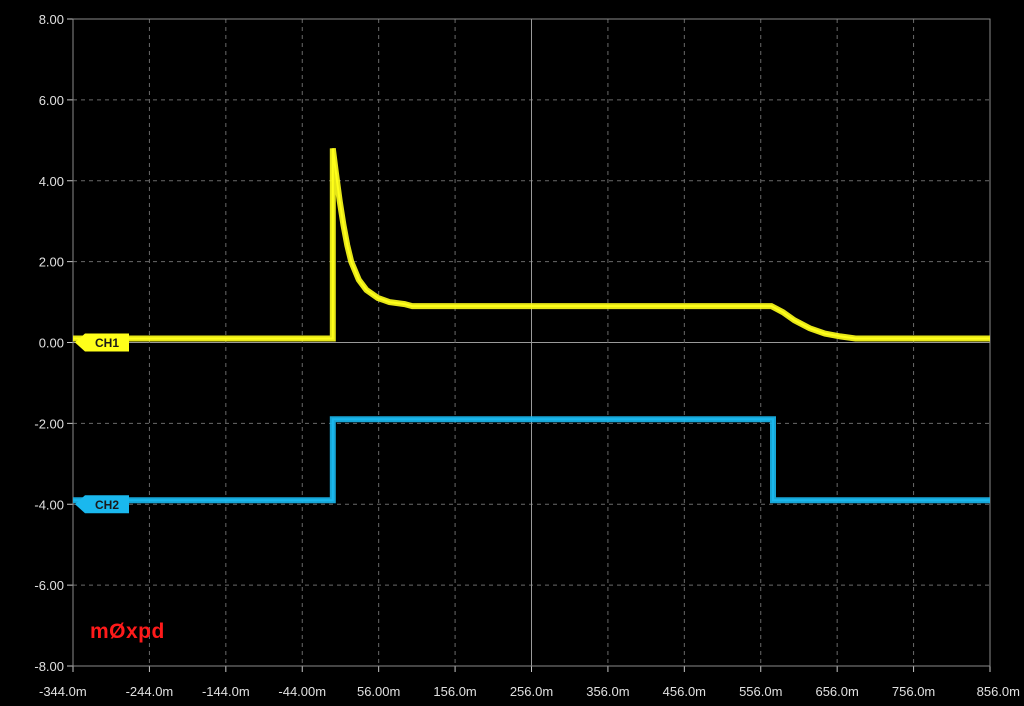 The height and width of the screenshot is (706, 1024). What do you see at coordinates (378, 691) in the screenshot?
I see `x-tick-label: 56.00m` at bounding box center [378, 691].